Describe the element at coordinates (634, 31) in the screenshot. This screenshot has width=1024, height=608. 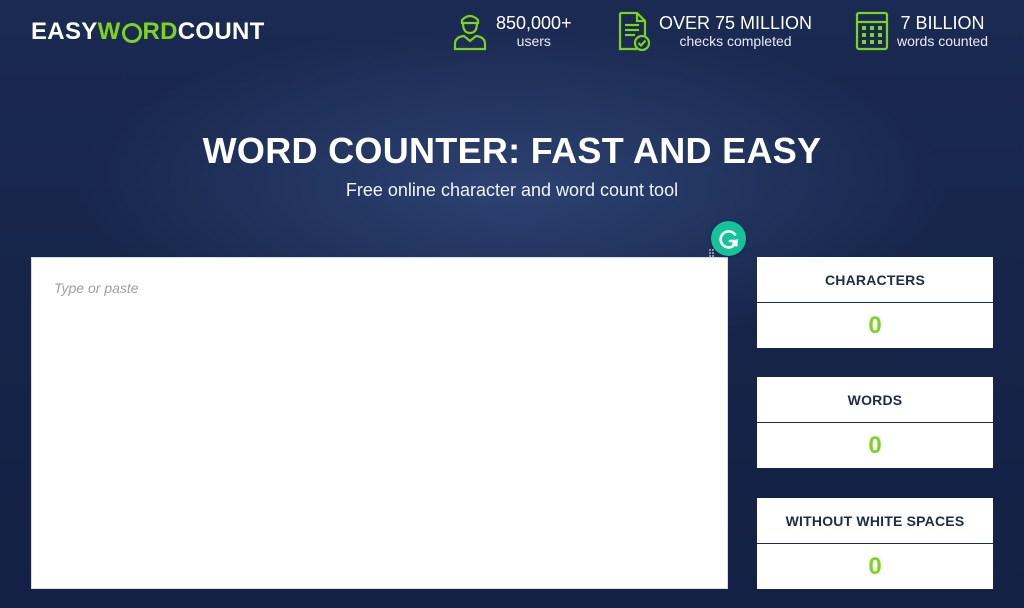
I see `document-check-icon` at that location.